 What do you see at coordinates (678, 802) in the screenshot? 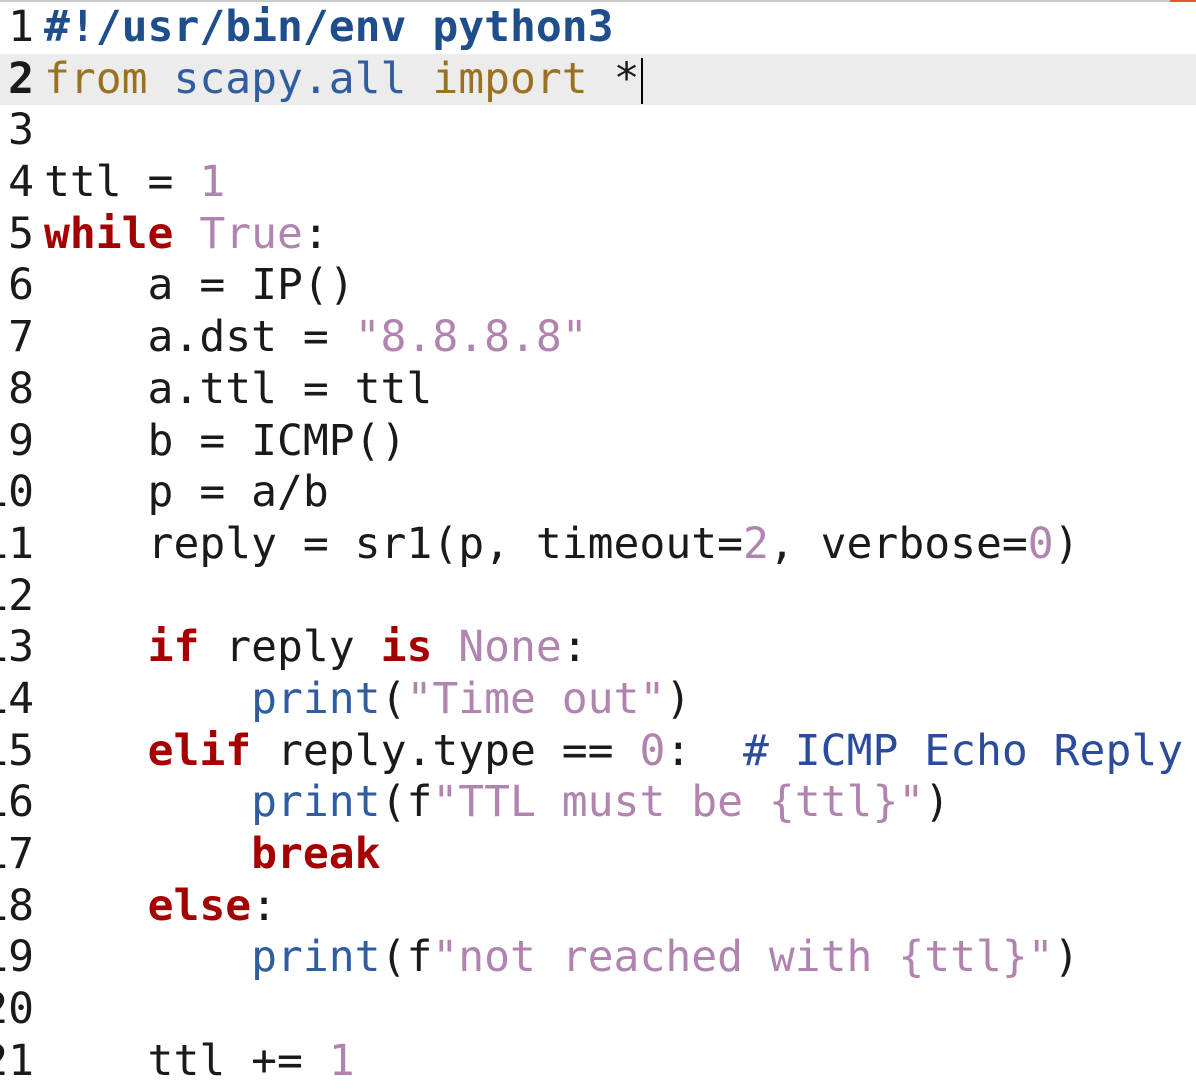
I see `code-token: "TTL must be {ttl}"` at bounding box center [678, 802].